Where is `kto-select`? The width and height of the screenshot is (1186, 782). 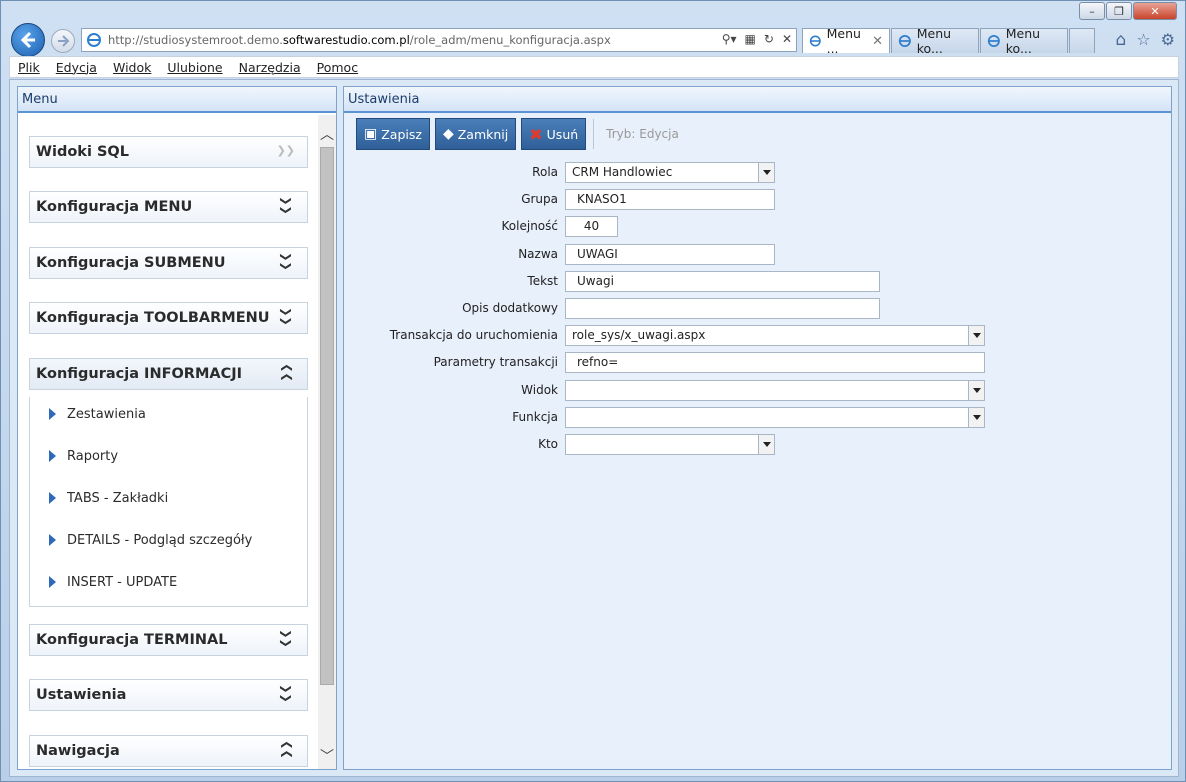 kto-select is located at coordinates (670, 444).